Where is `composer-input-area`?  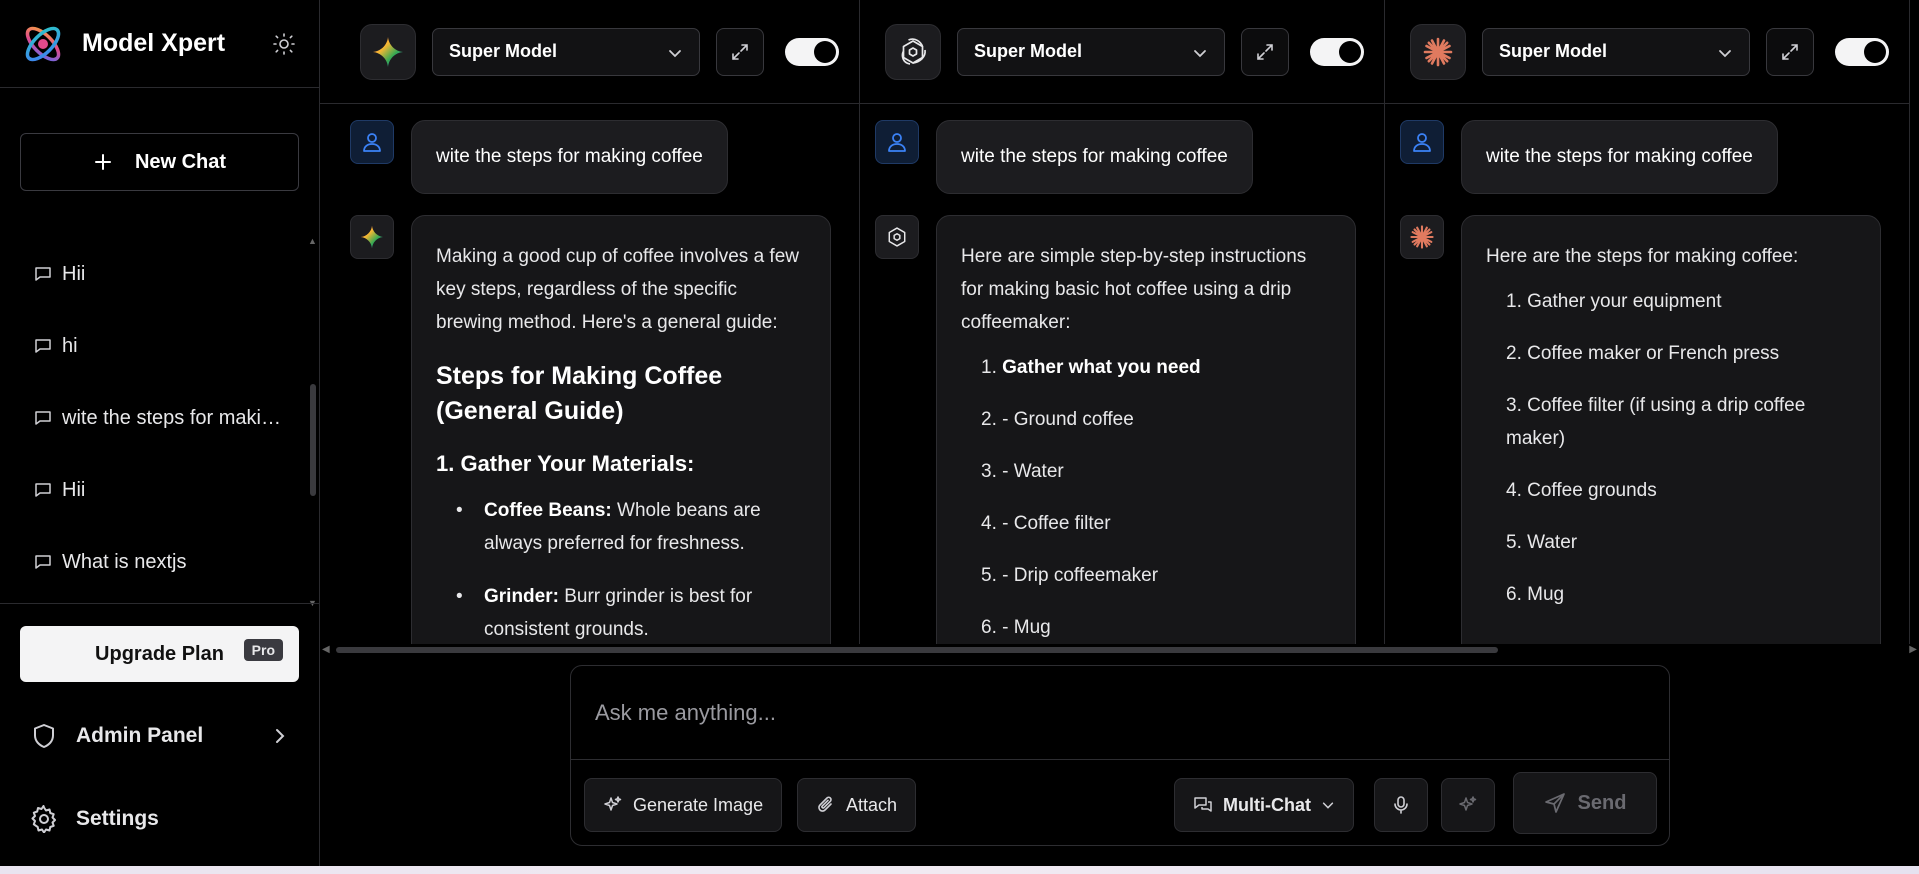
composer-input-area is located at coordinates (1120, 713).